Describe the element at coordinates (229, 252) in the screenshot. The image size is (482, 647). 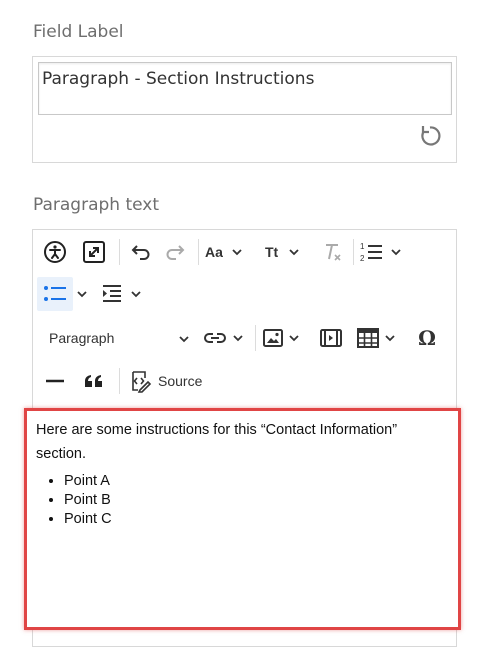
I see `font-family-dropdown: Aa` at that location.